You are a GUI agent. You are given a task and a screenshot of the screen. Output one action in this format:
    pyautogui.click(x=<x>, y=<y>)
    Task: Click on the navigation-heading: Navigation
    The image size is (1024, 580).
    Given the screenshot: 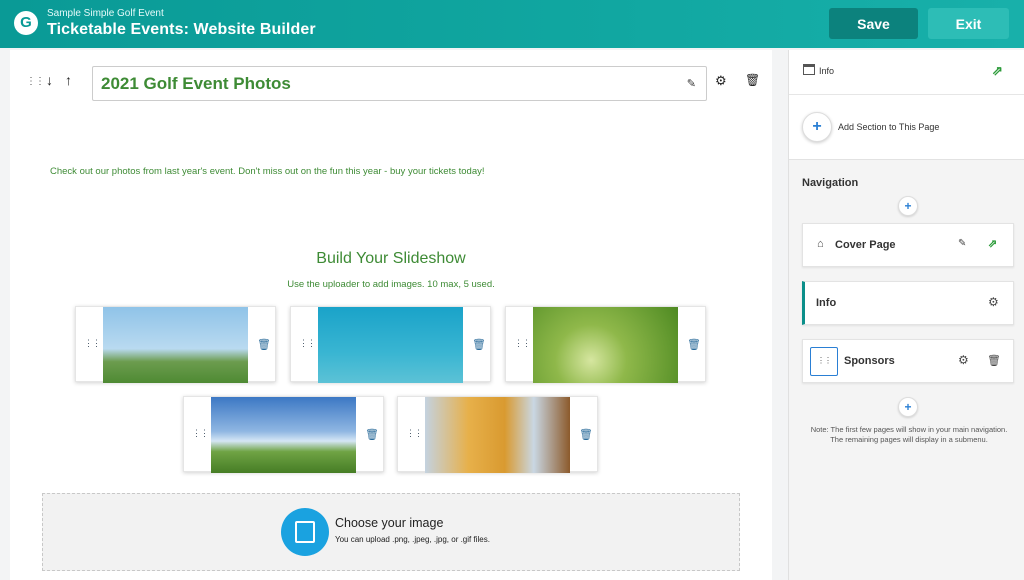 What is the action you would take?
    pyautogui.click(x=830, y=183)
    